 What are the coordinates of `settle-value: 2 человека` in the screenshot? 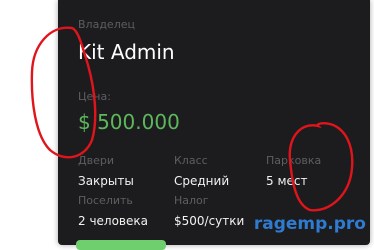 It's located at (113, 221).